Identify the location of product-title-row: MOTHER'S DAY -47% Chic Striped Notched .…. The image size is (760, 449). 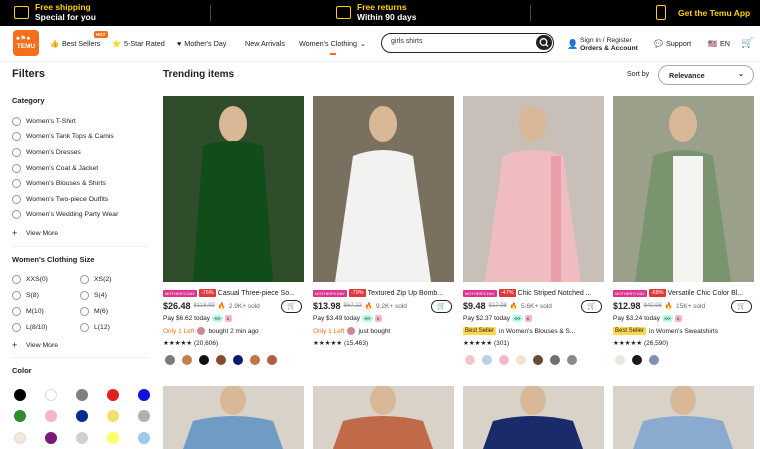
(533, 293).